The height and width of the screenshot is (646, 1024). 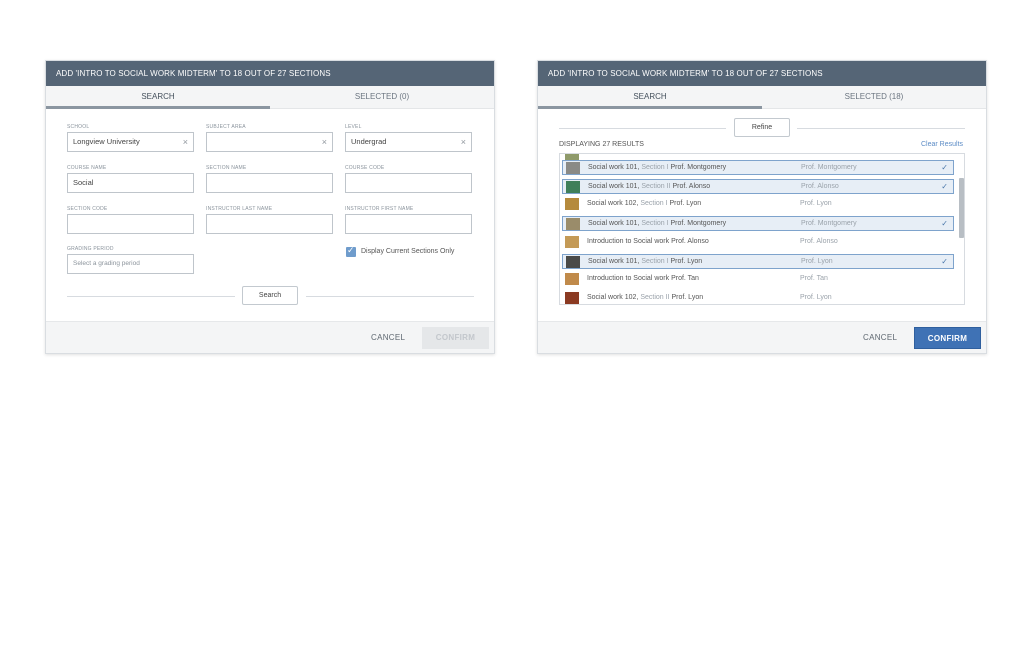 What do you see at coordinates (106, 141) in the screenshot?
I see `school-value: Longview University` at bounding box center [106, 141].